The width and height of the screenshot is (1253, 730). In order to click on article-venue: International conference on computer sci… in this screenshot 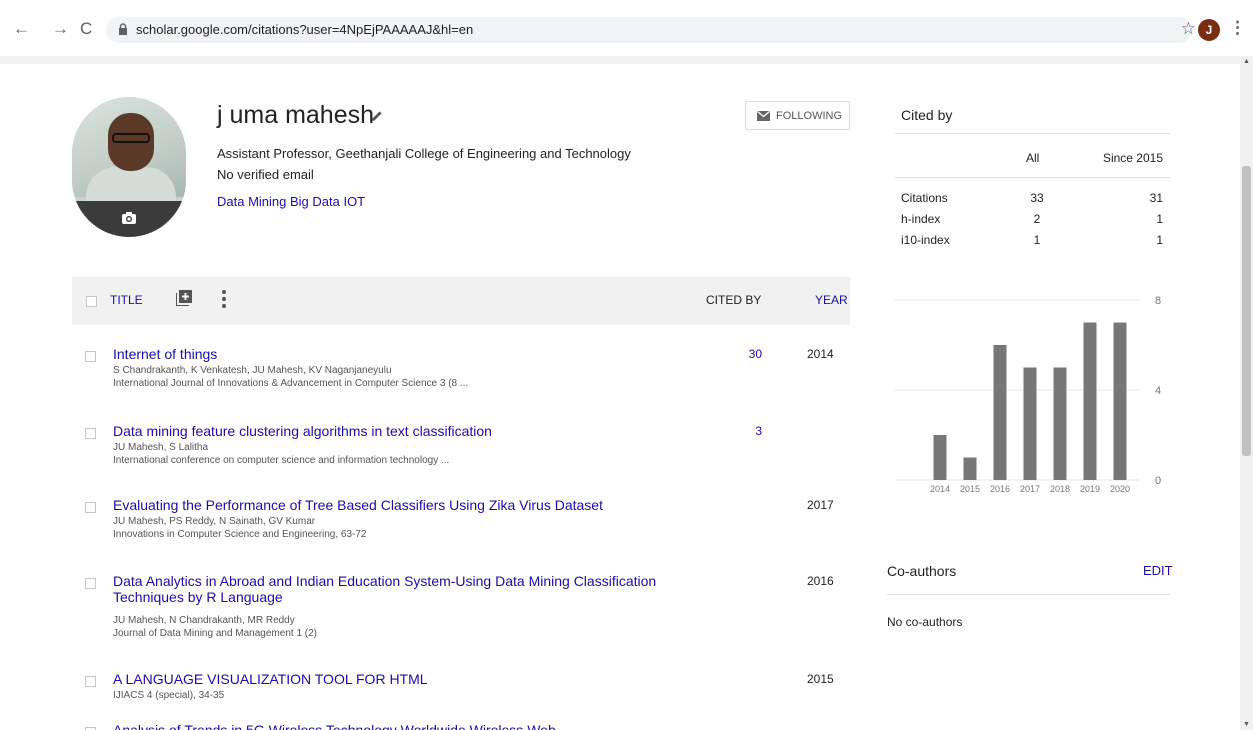, I will do `click(281, 460)`.